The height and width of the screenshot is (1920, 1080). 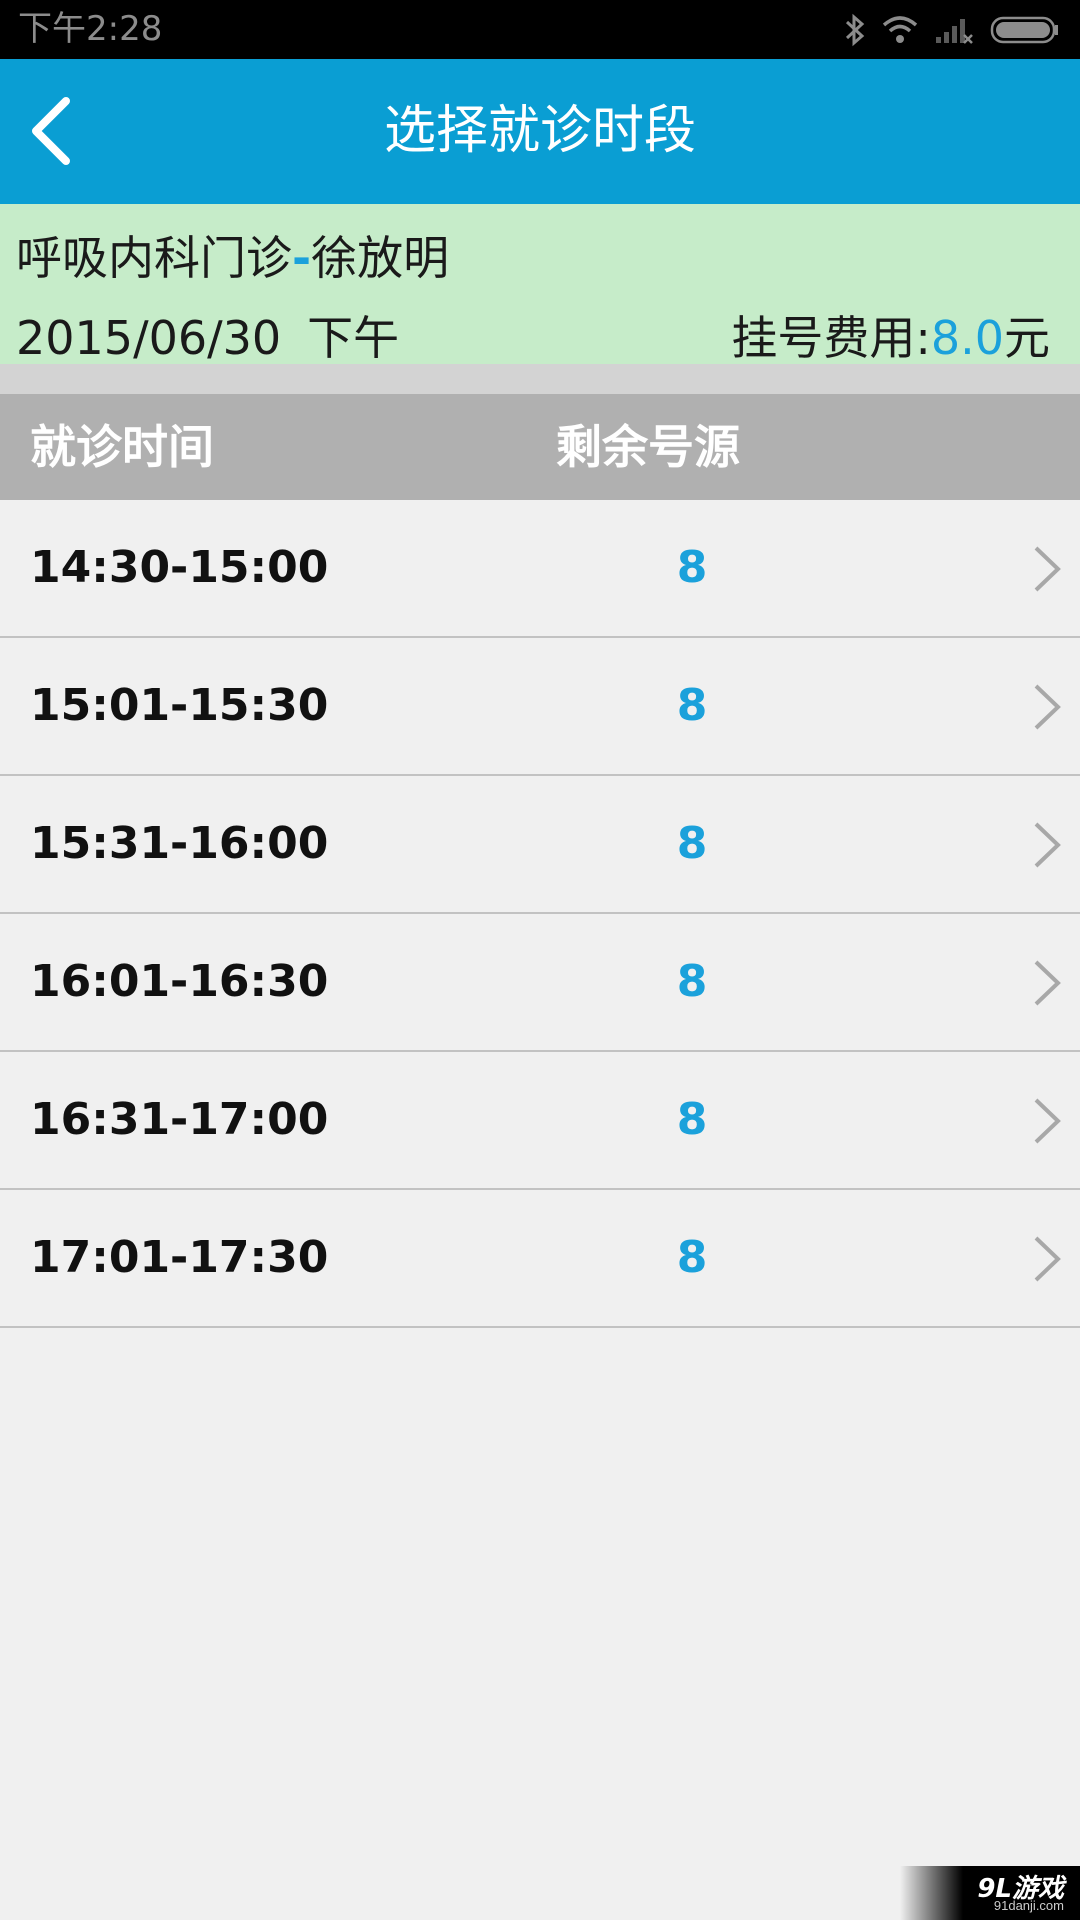 I want to click on slot-time: 16:01-16:30, so click(x=179, y=981).